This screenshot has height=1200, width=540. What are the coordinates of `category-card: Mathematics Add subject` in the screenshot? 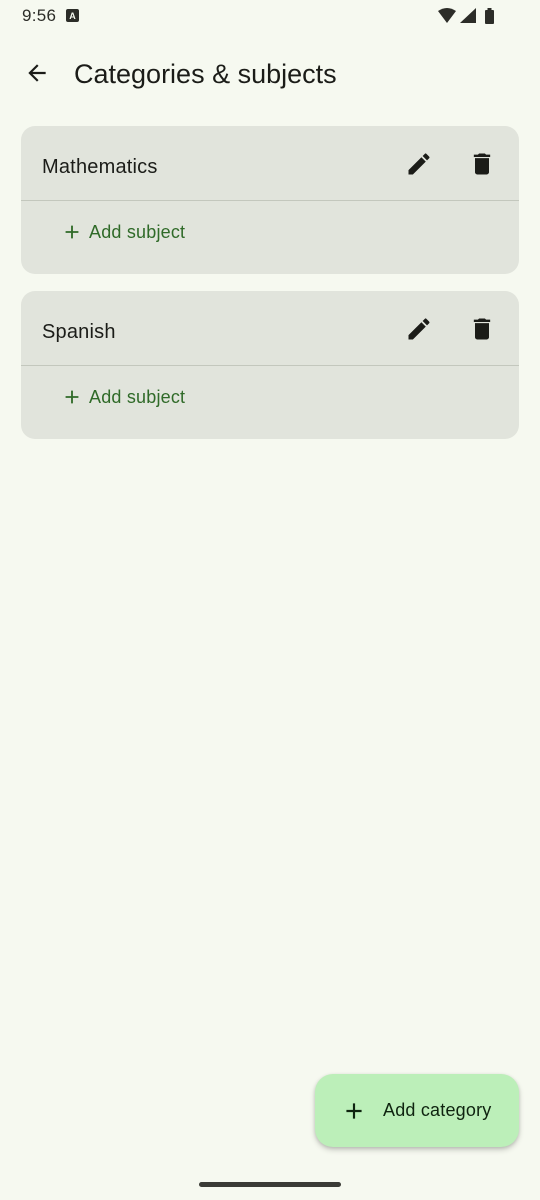 It's located at (270, 200).